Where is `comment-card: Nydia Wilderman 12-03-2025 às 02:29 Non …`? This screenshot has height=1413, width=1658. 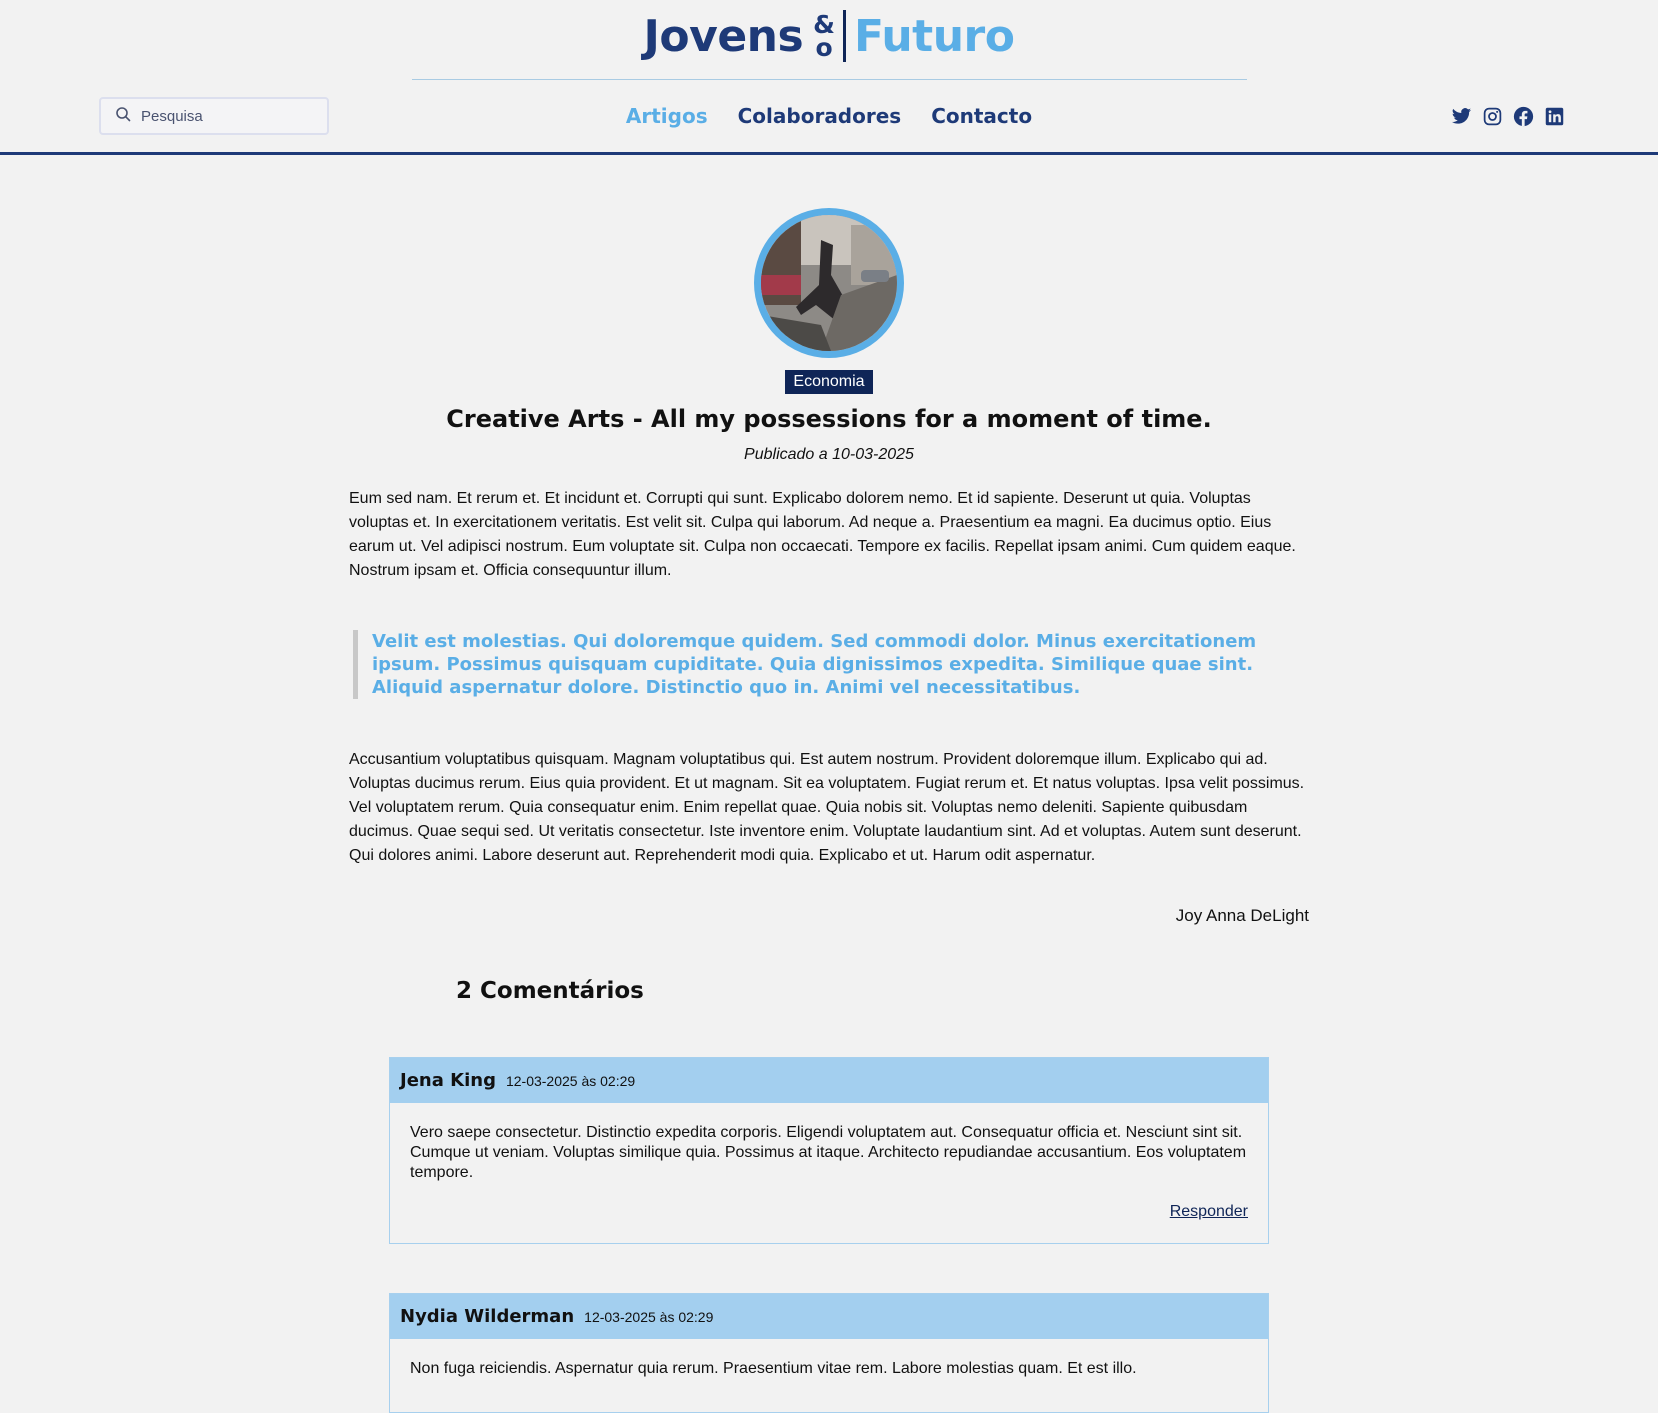 comment-card: Nydia Wilderman 12-03-2025 às 02:29 Non … is located at coordinates (829, 1353).